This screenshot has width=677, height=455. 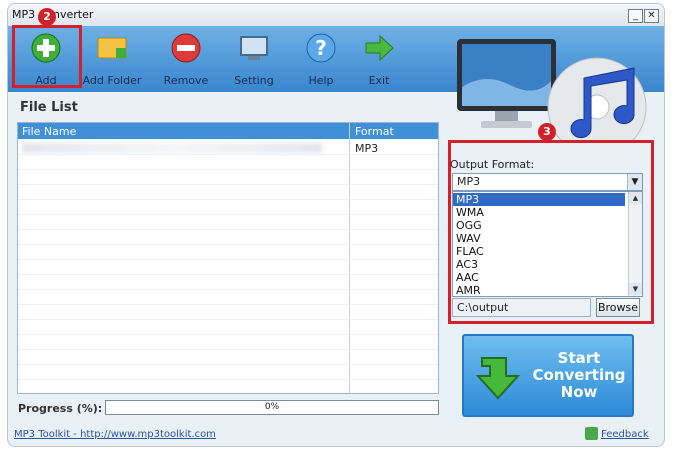 I want to click on format-cell: MP3, so click(x=367, y=148).